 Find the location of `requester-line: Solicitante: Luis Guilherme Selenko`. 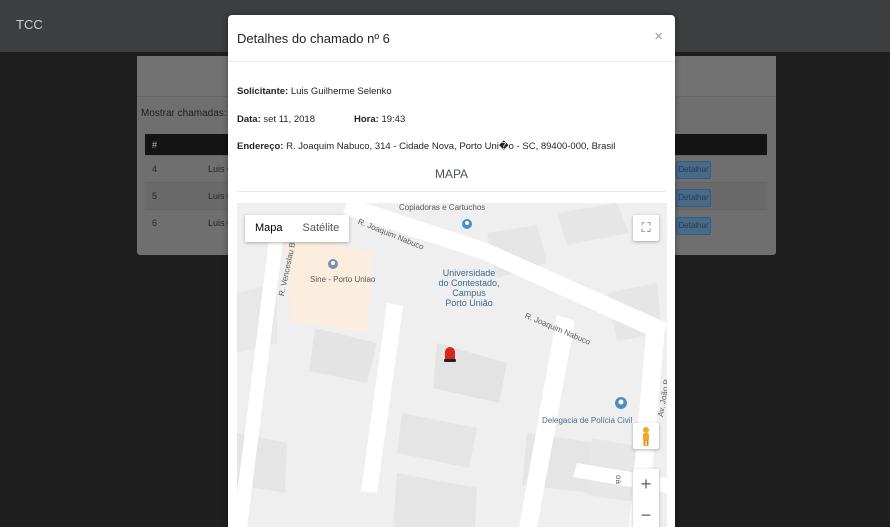

requester-line: Solicitante: Luis Guilherme Selenko is located at coordinates (314, 91).